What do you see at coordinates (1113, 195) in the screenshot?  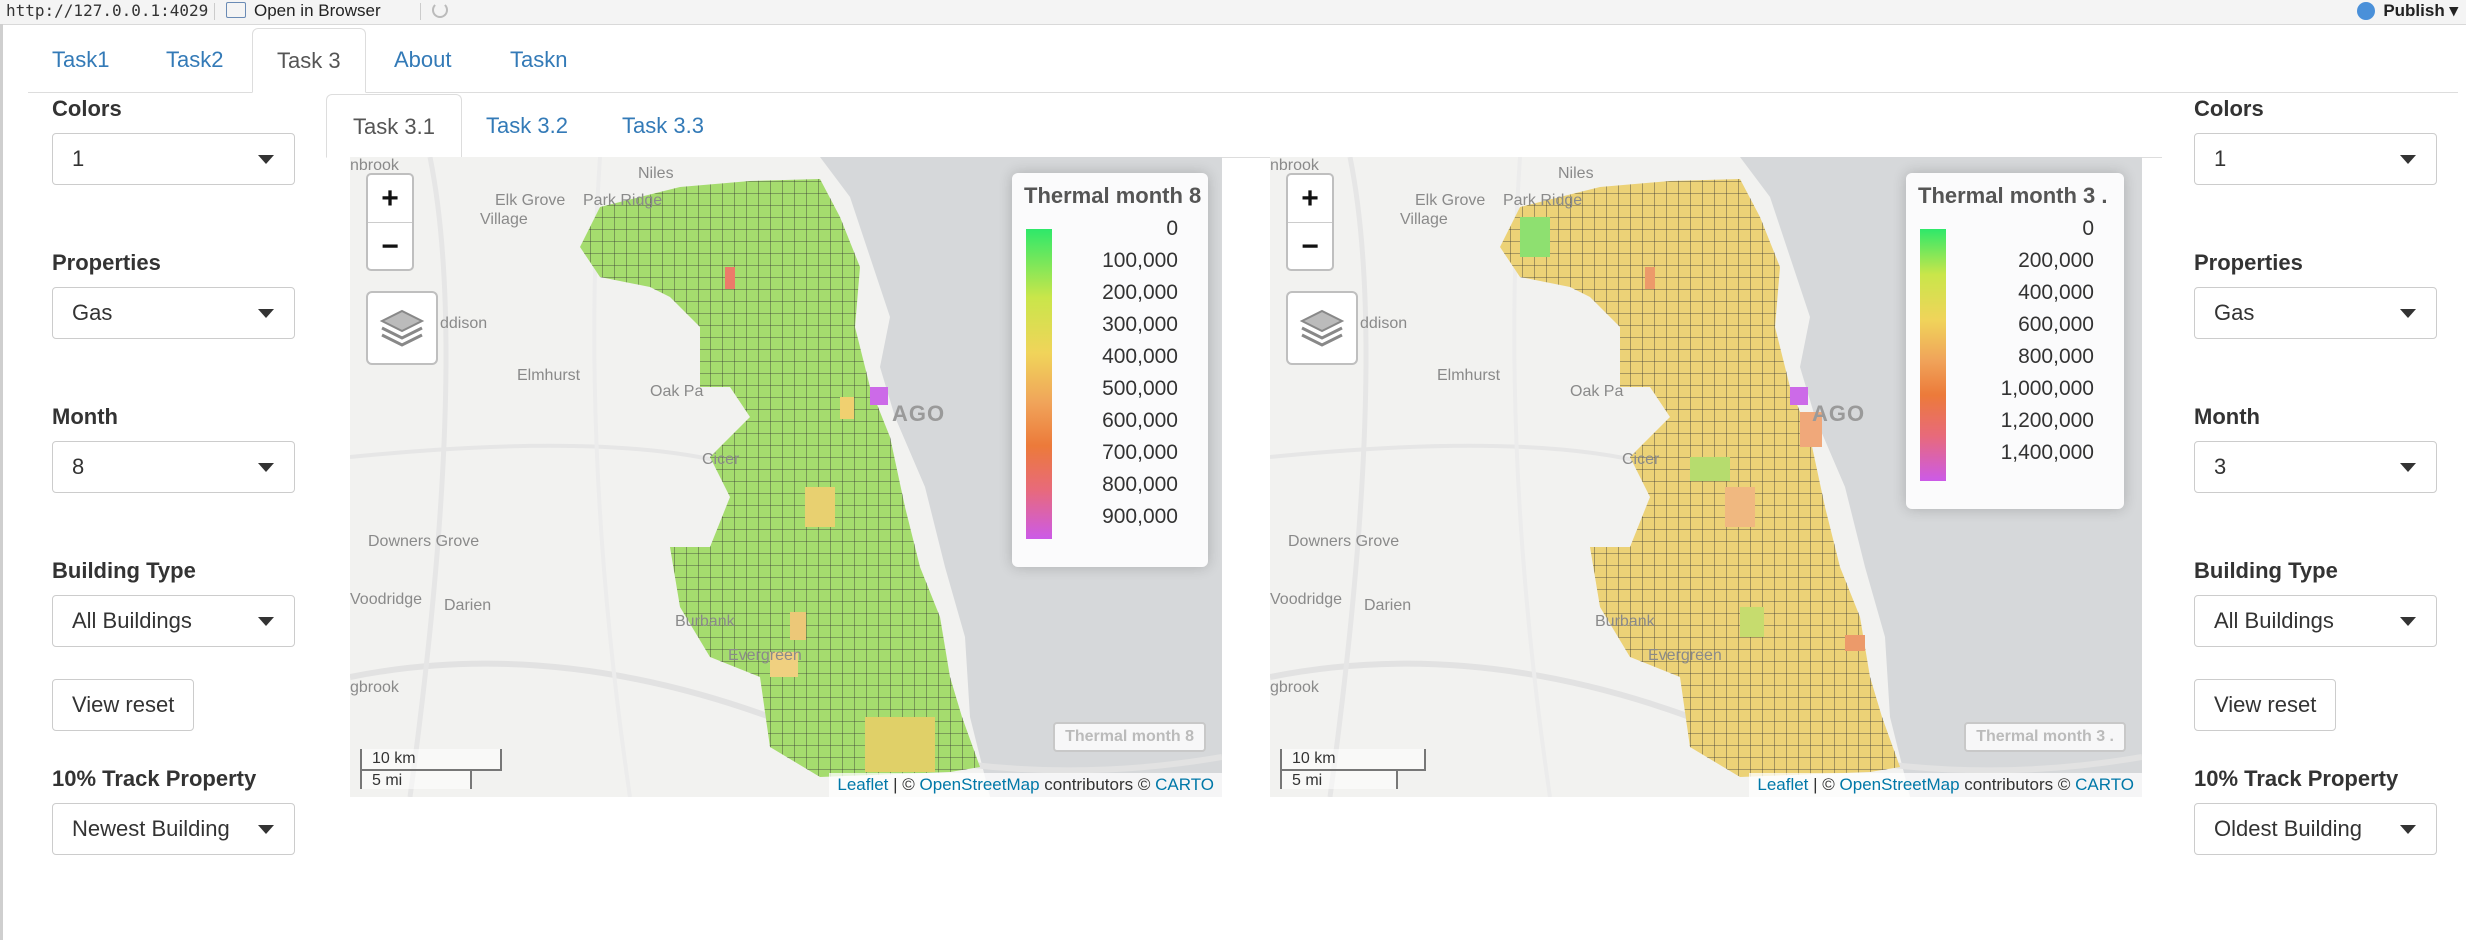 I see `legend-title: Thermal month 8` at bounding box center [1113, 195].